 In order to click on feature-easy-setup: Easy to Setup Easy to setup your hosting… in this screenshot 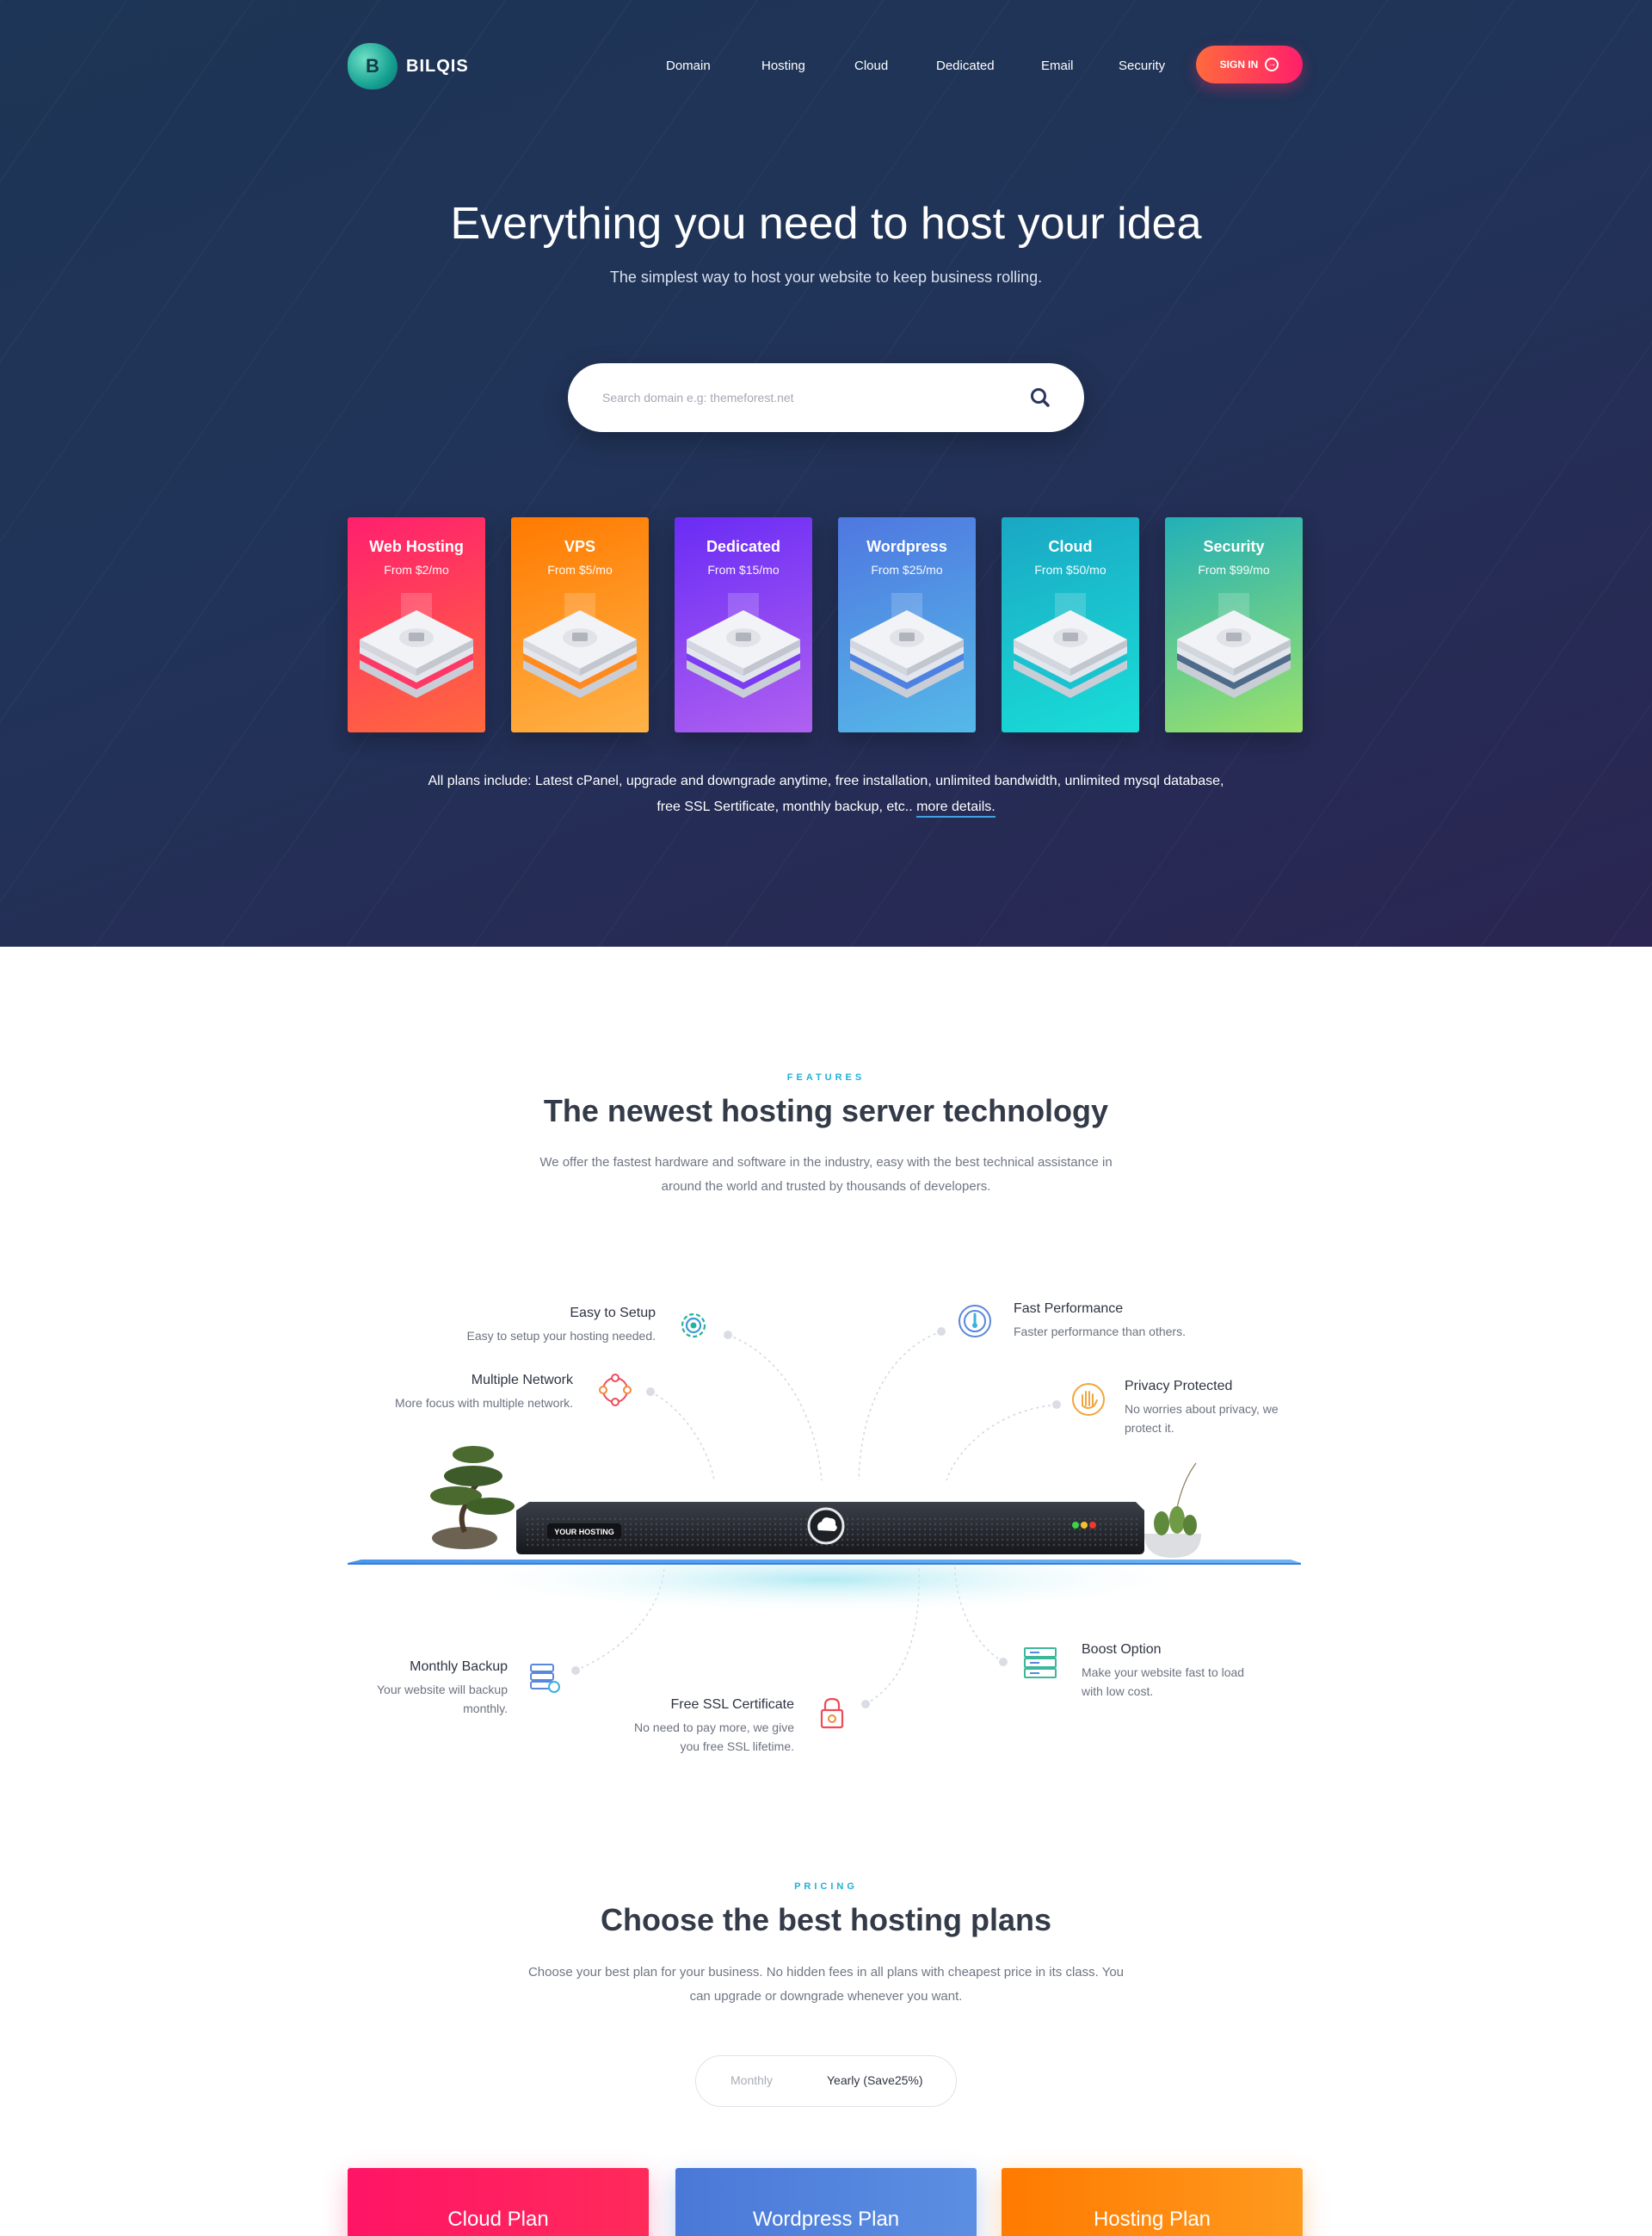, I will do `click(526, 1325)`.